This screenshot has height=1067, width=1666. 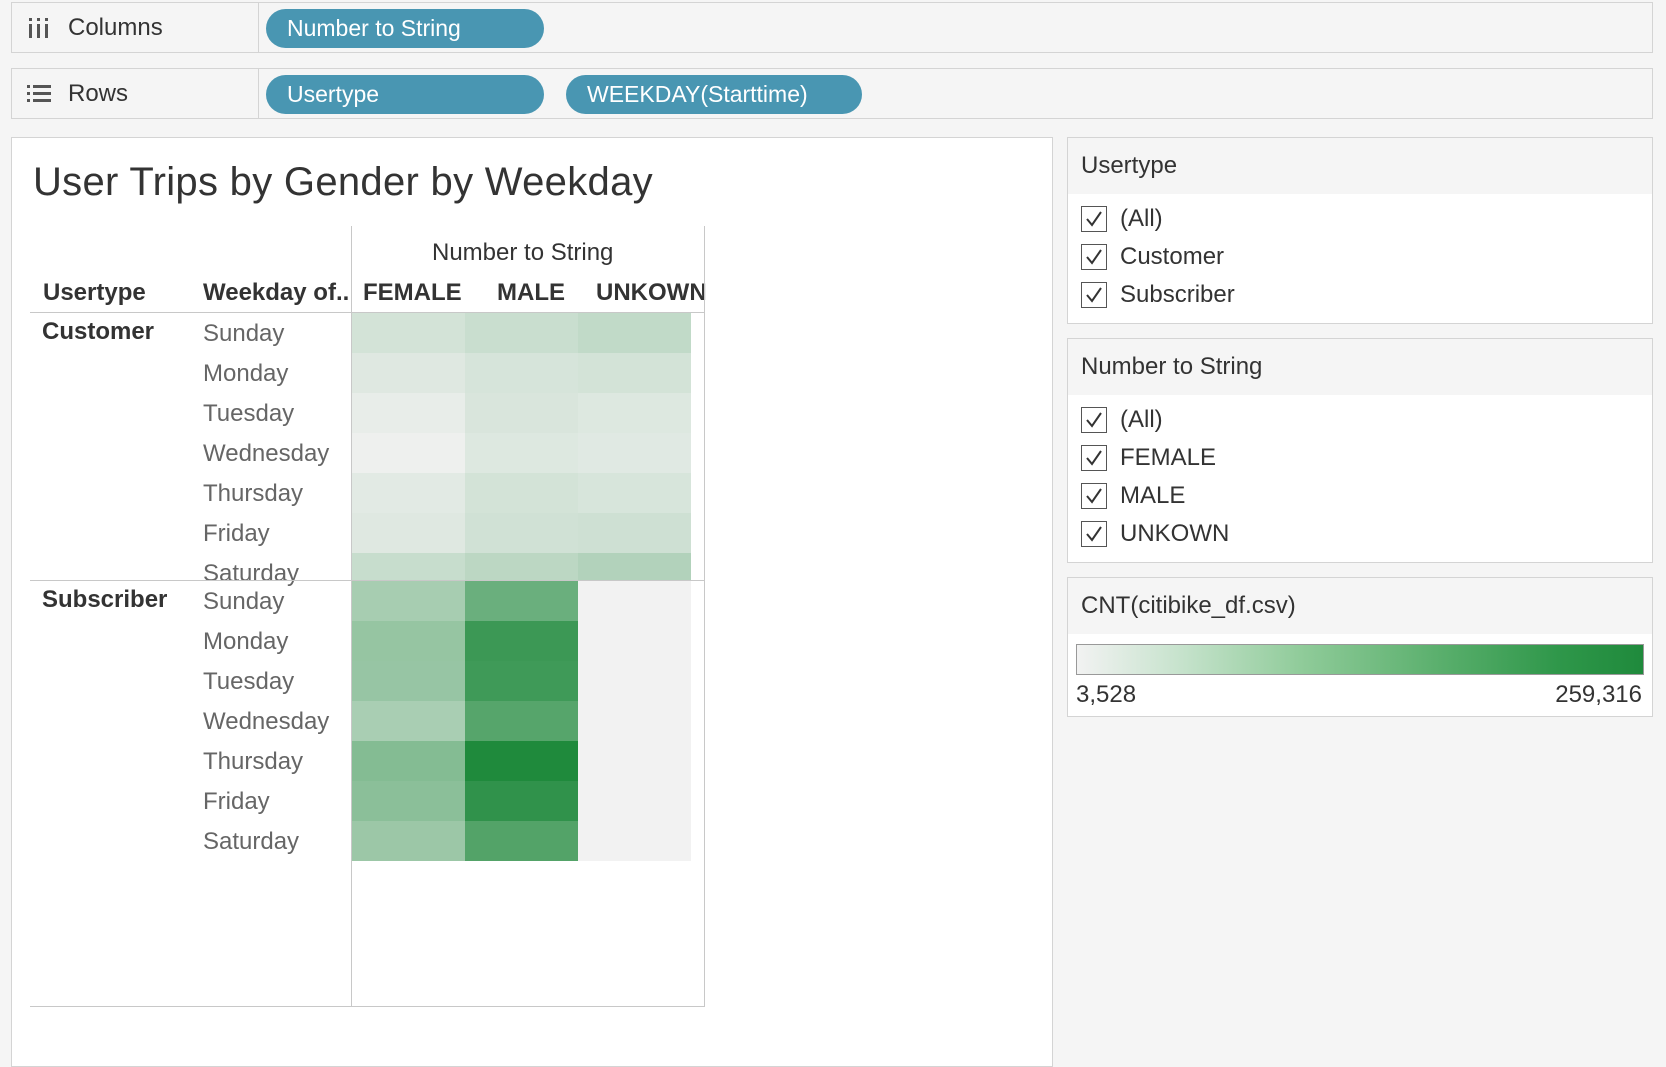 What do you see at coordinates (651, 293) in the screenshot?
I see `col-header-unkown: UNKOWN` at bounding box center [651, 293].